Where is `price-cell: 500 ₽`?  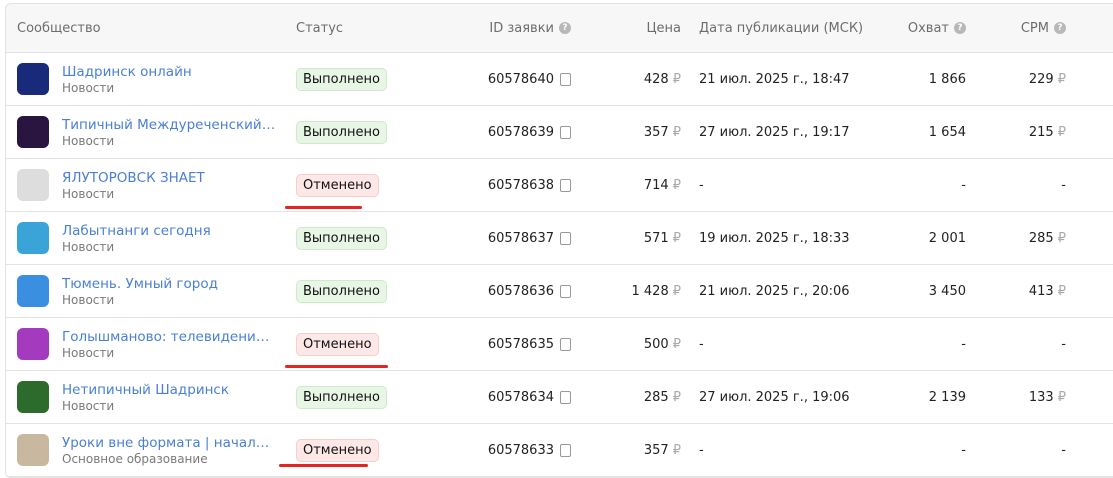
price-cell: 500 ₽ is located at coordinates (662, 344).